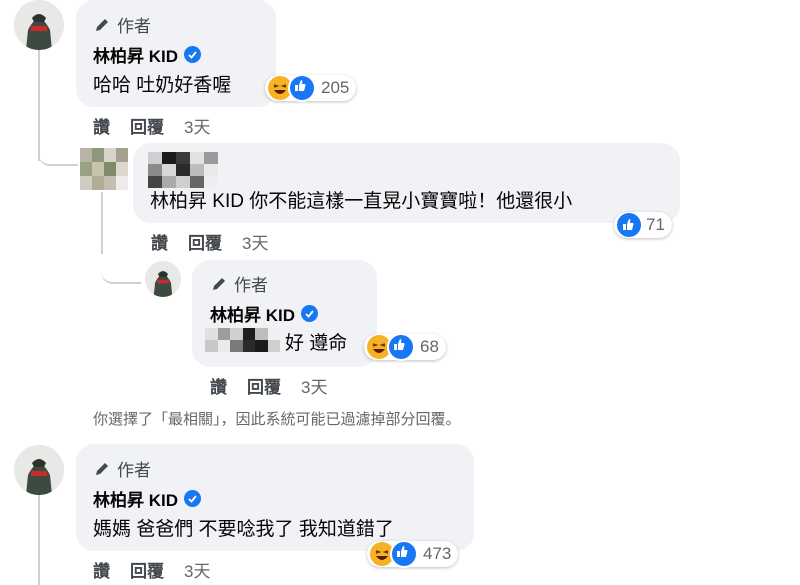  Describe the element at coordinates (335, 87) in the screenshot. I see `reaction-count: 205` at that location.